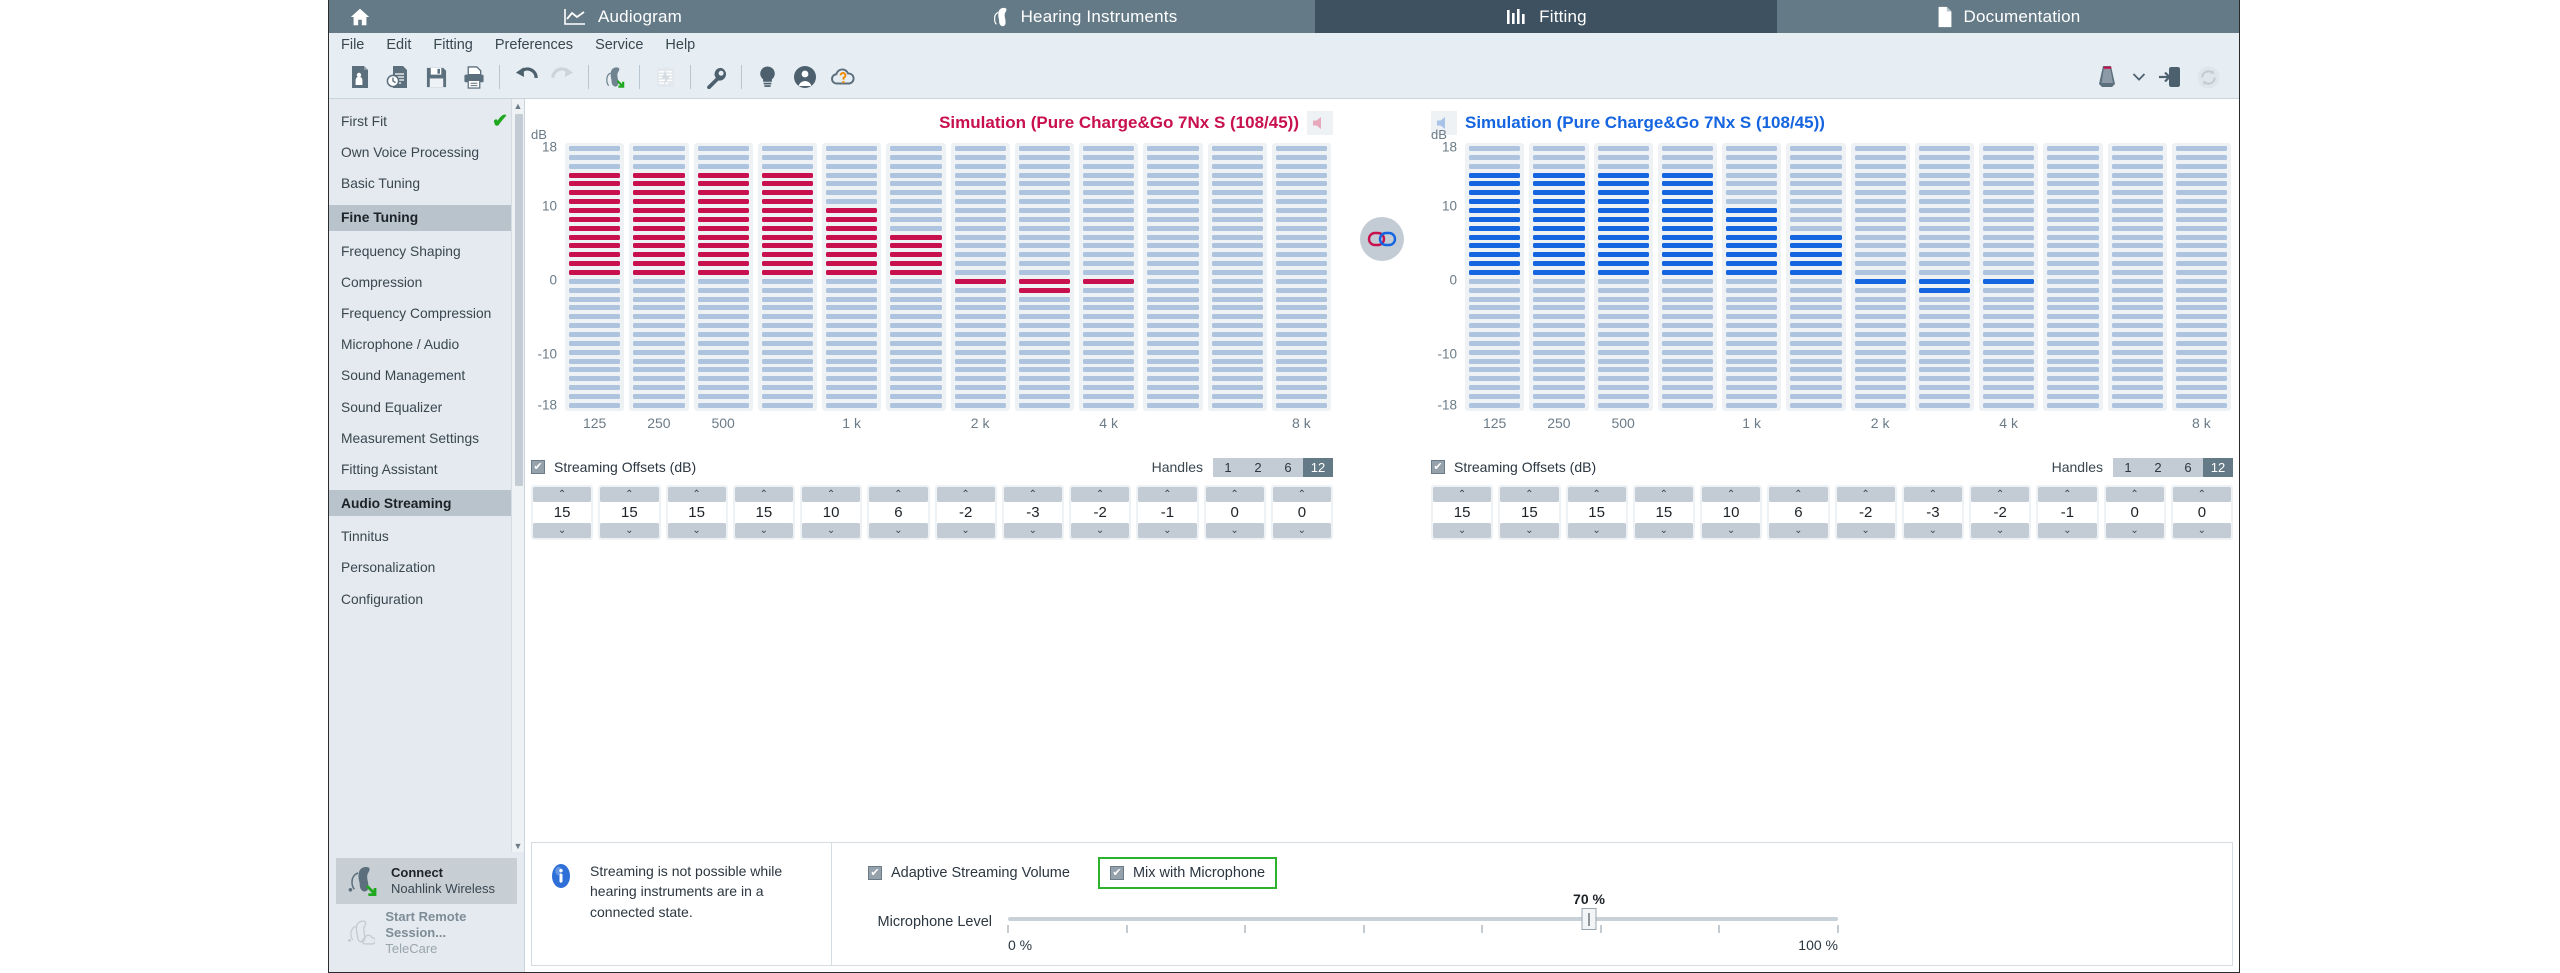 The height and width of the screenshot is (973, 2560). Describe the element at coordinates (2139, 77) in the screenshot. I see `device-dropdown-button` at that location.